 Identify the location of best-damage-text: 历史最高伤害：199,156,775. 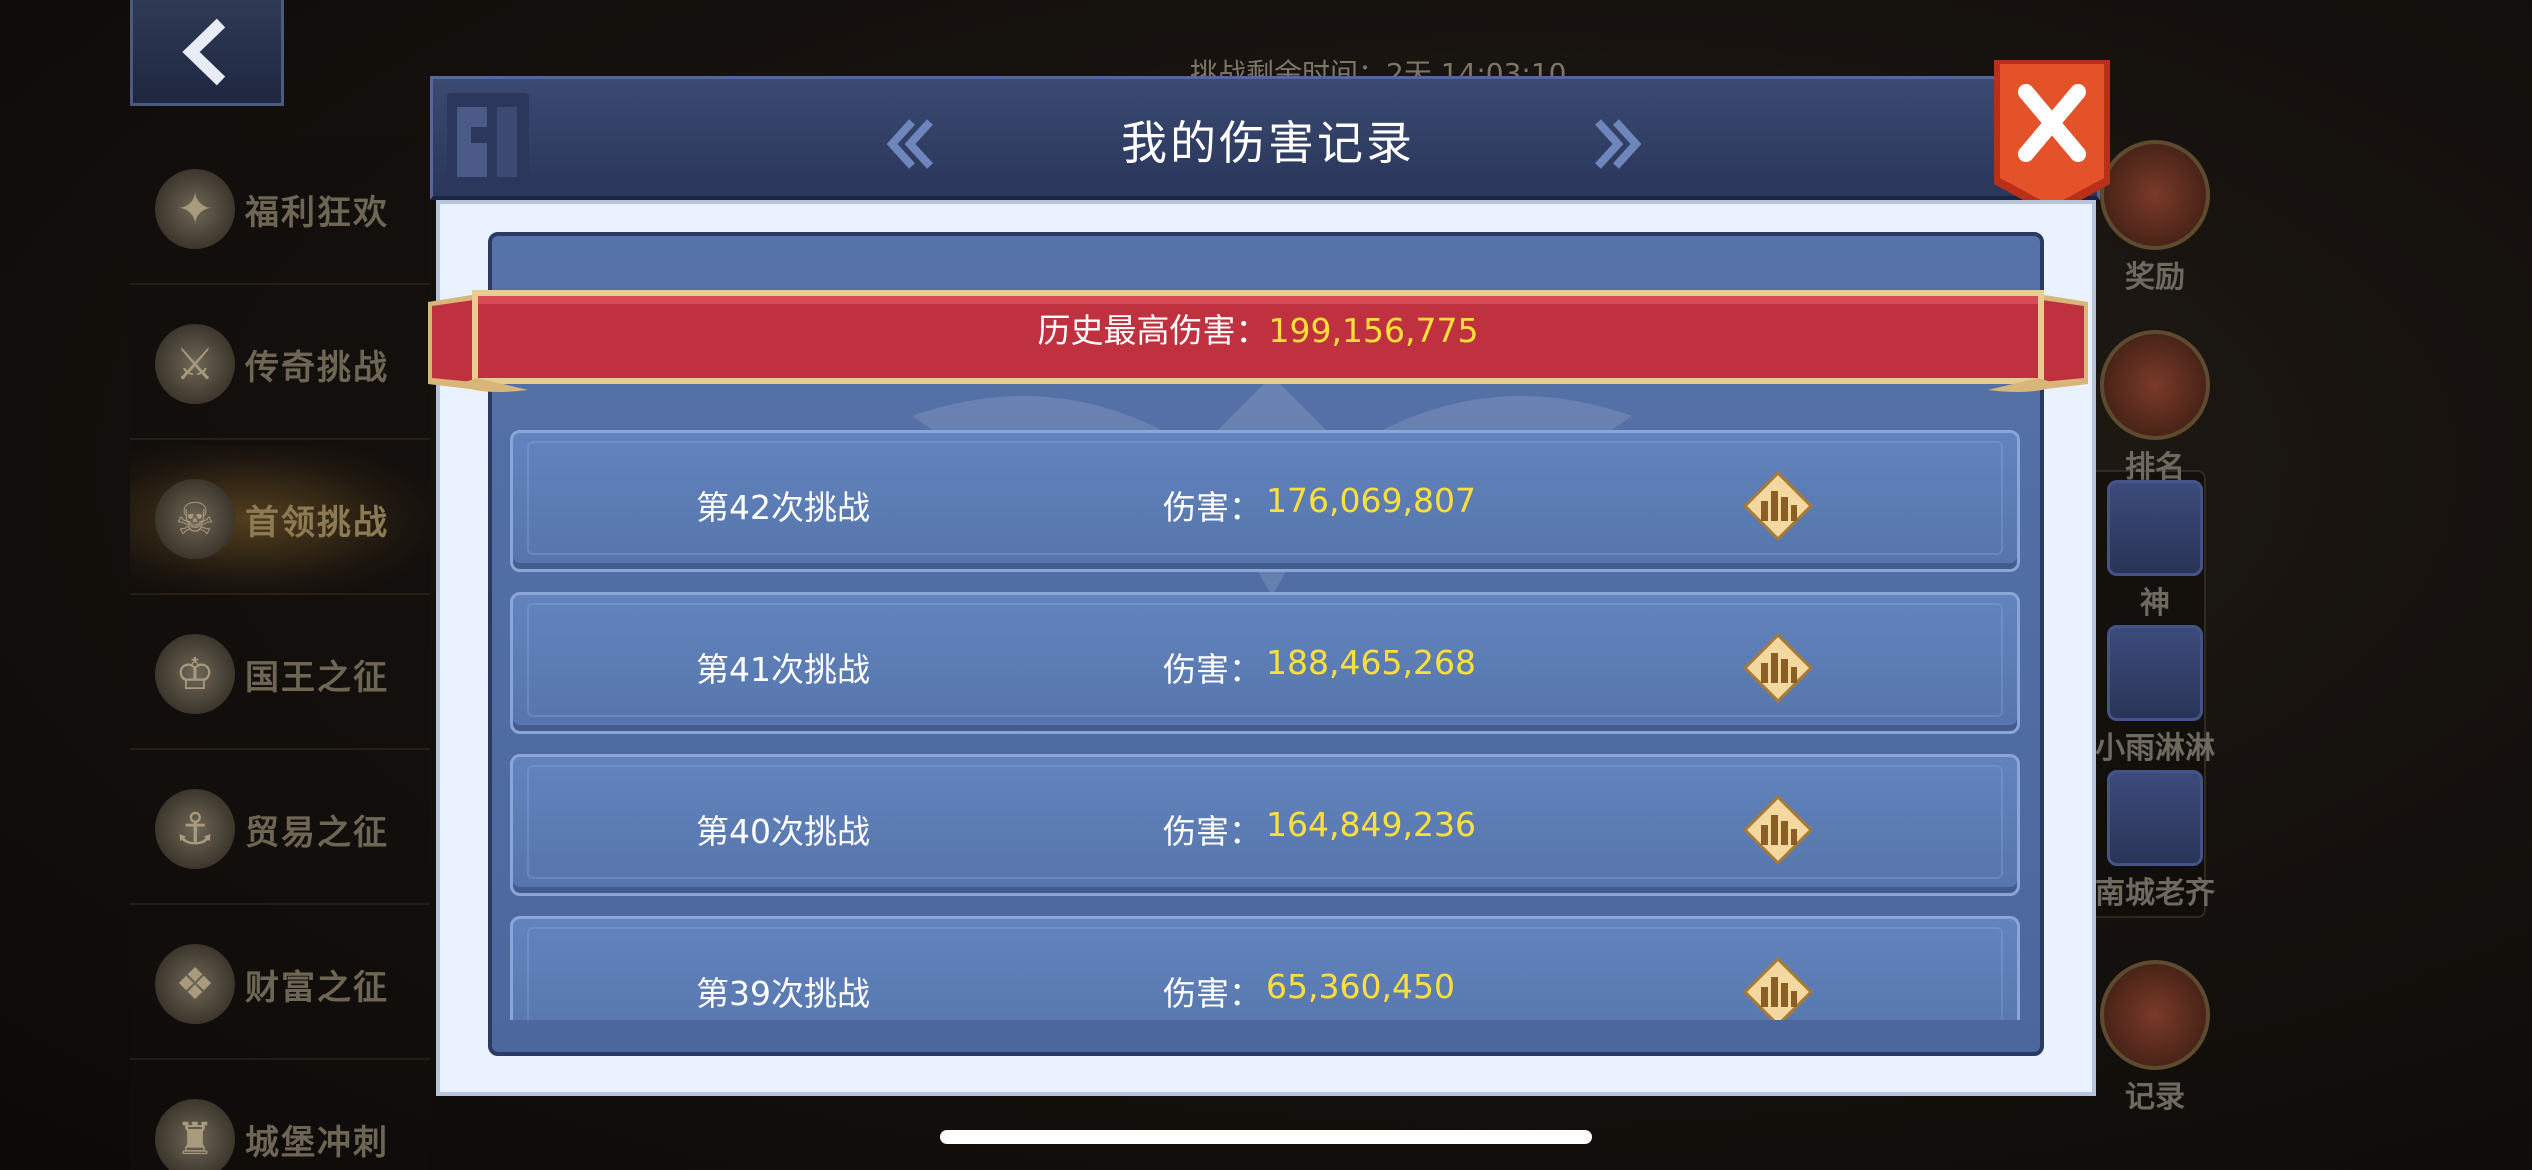
(1258, 328).